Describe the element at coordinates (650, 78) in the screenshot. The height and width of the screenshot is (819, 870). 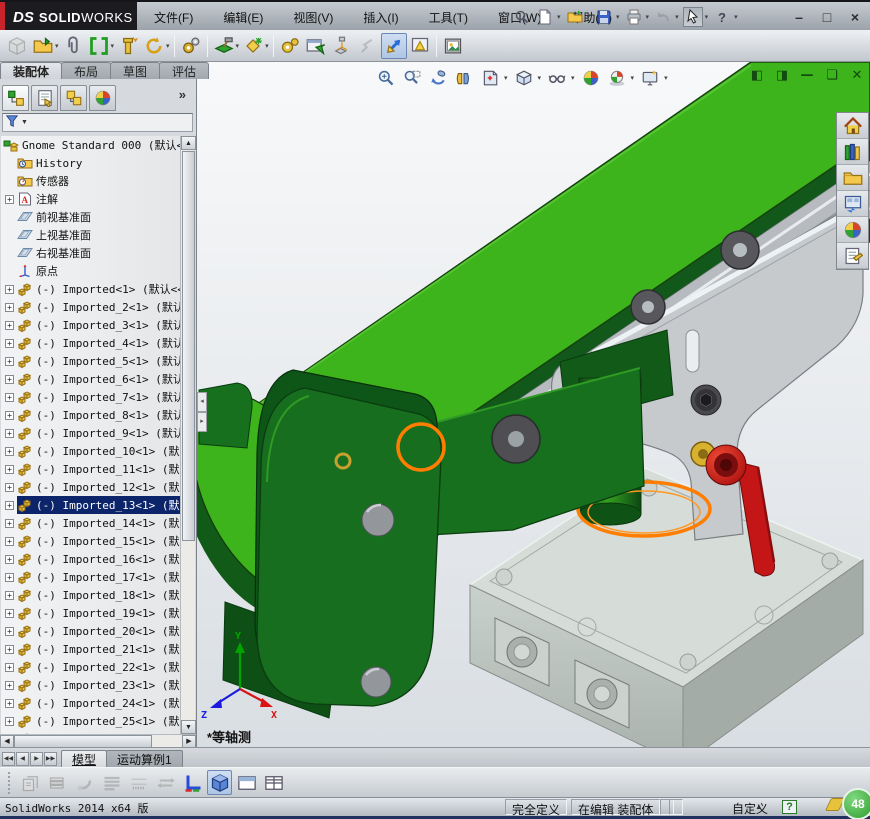
I see `view-settings-icon` at that location.